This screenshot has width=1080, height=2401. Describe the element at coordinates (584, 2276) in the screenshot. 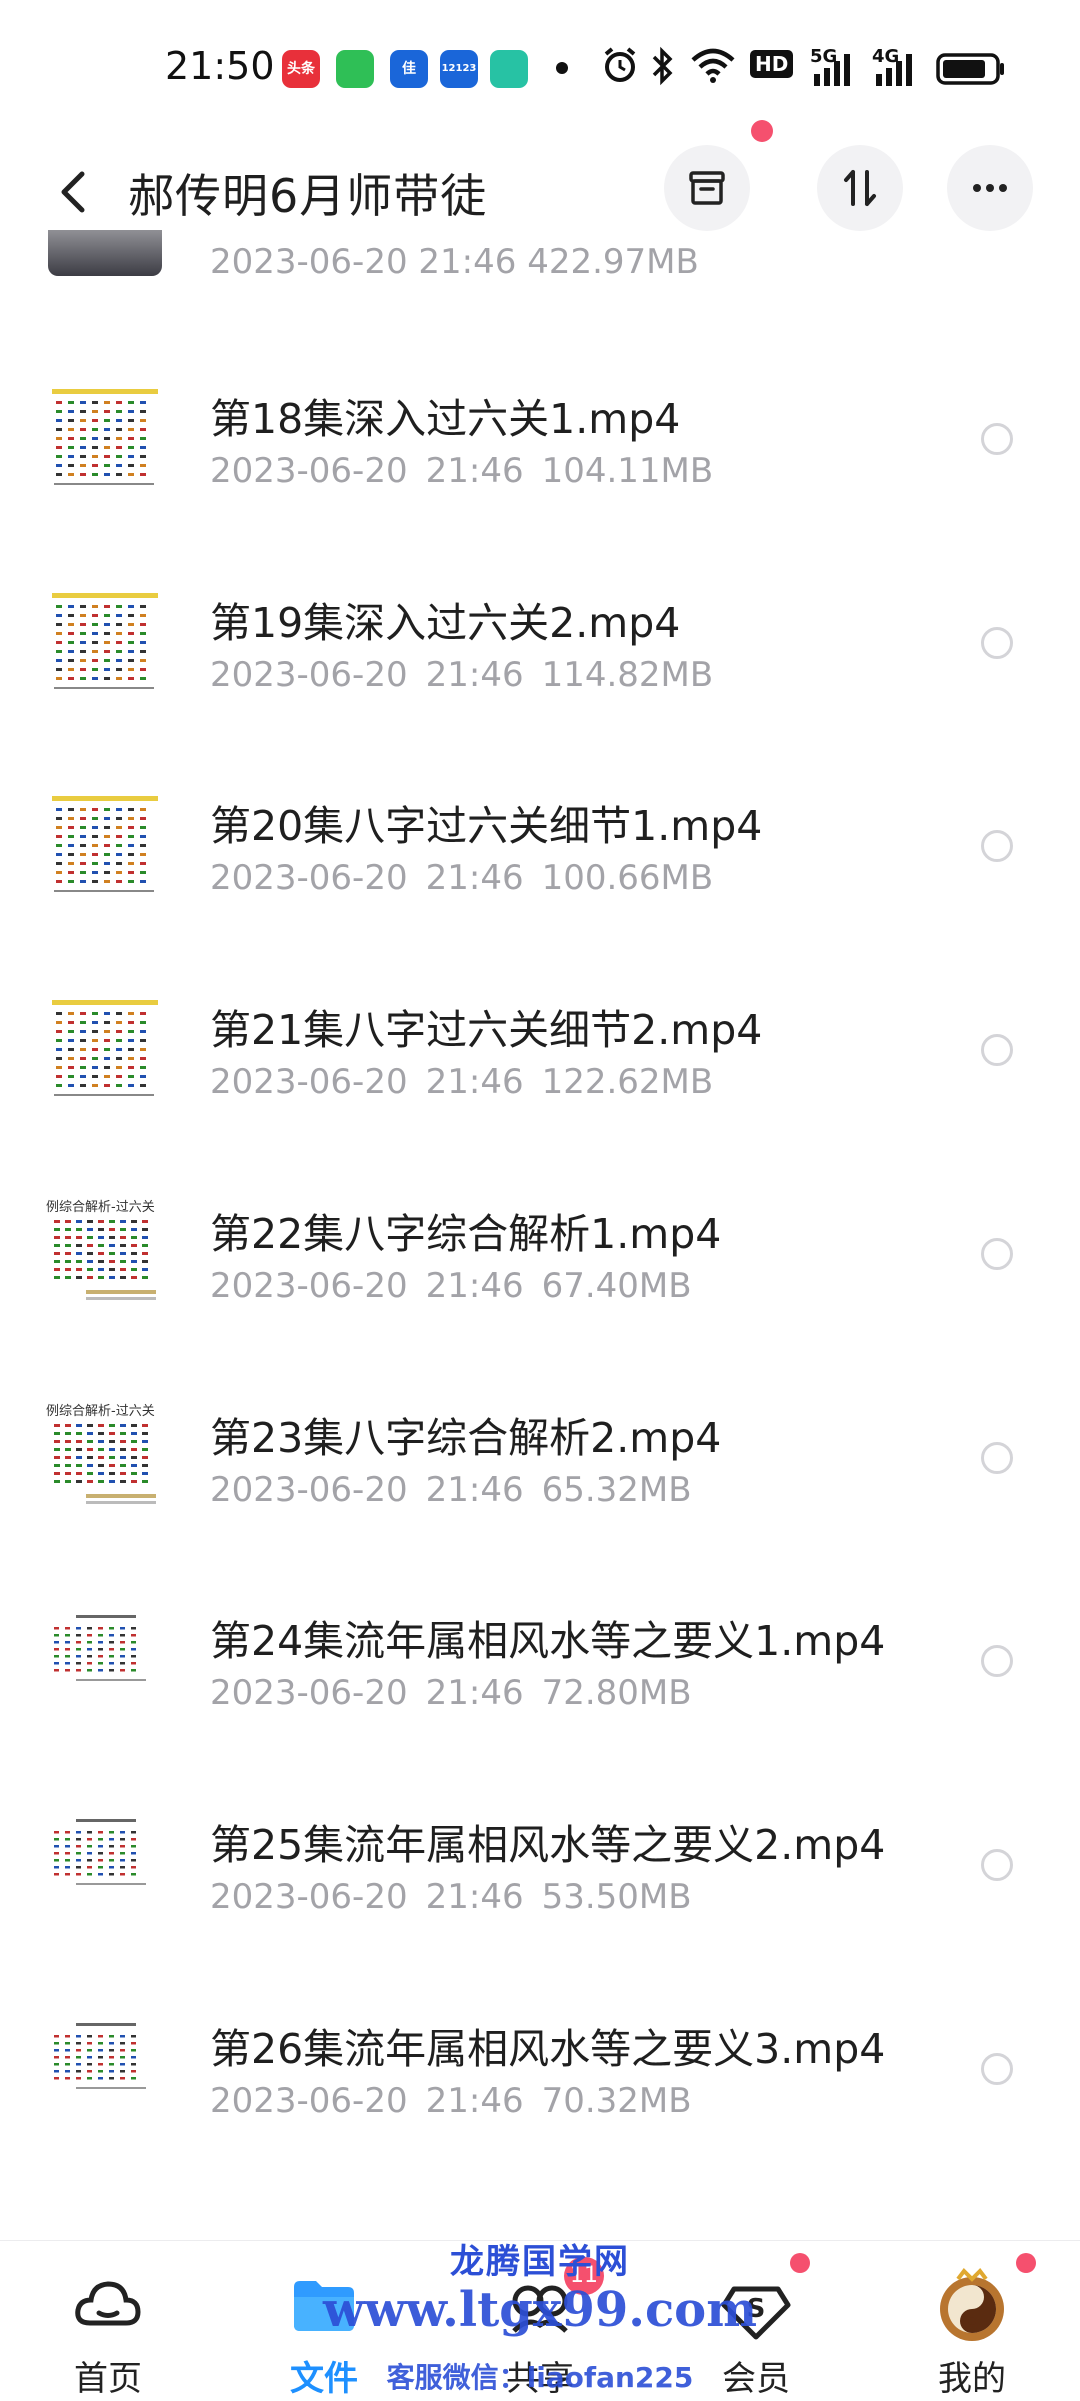

I see `share-badge: 11` at that location.